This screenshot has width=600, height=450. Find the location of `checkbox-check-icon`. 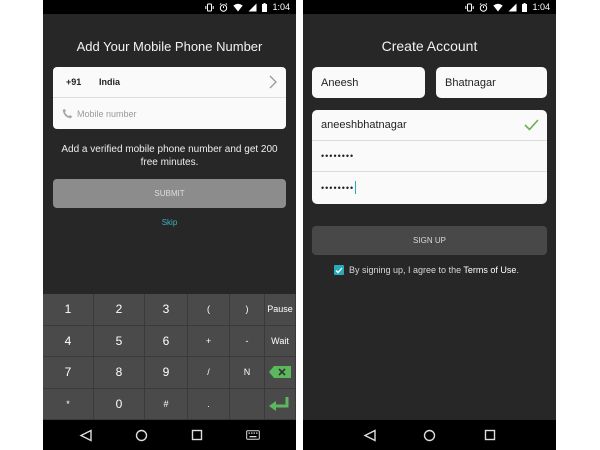

checkbox-check-icon is located at coordinates (339, 270).